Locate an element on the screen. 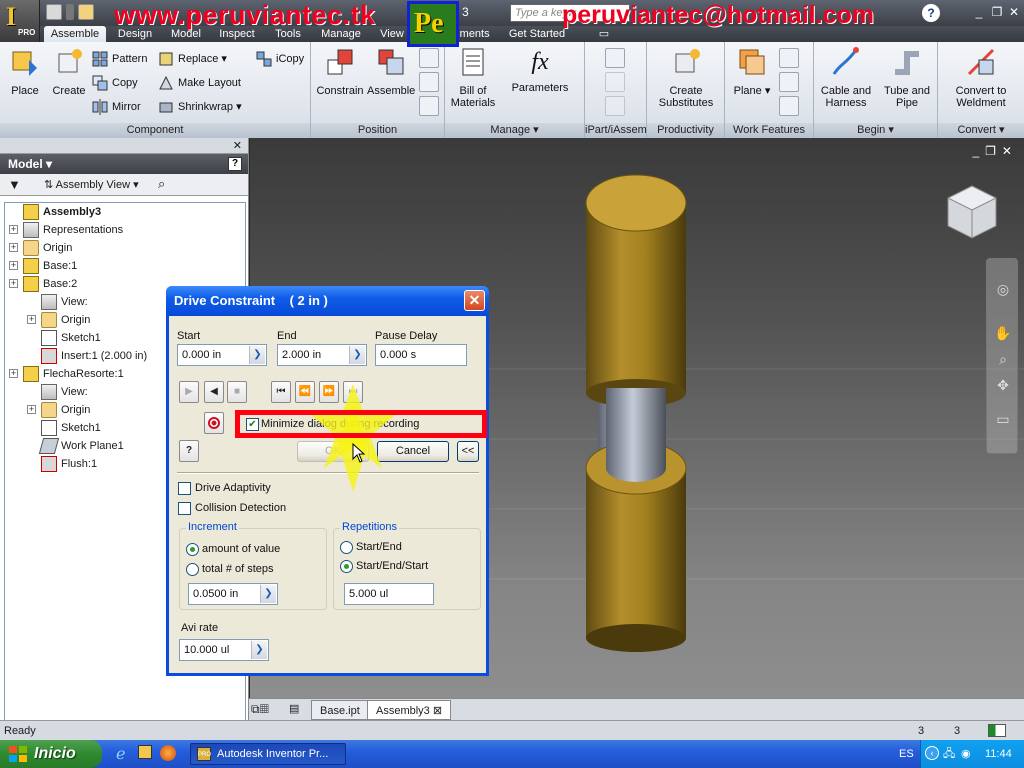 This screenshot has height=768, width=1024. window-menu-icon: ▤ is located at coordinates (294, 708).